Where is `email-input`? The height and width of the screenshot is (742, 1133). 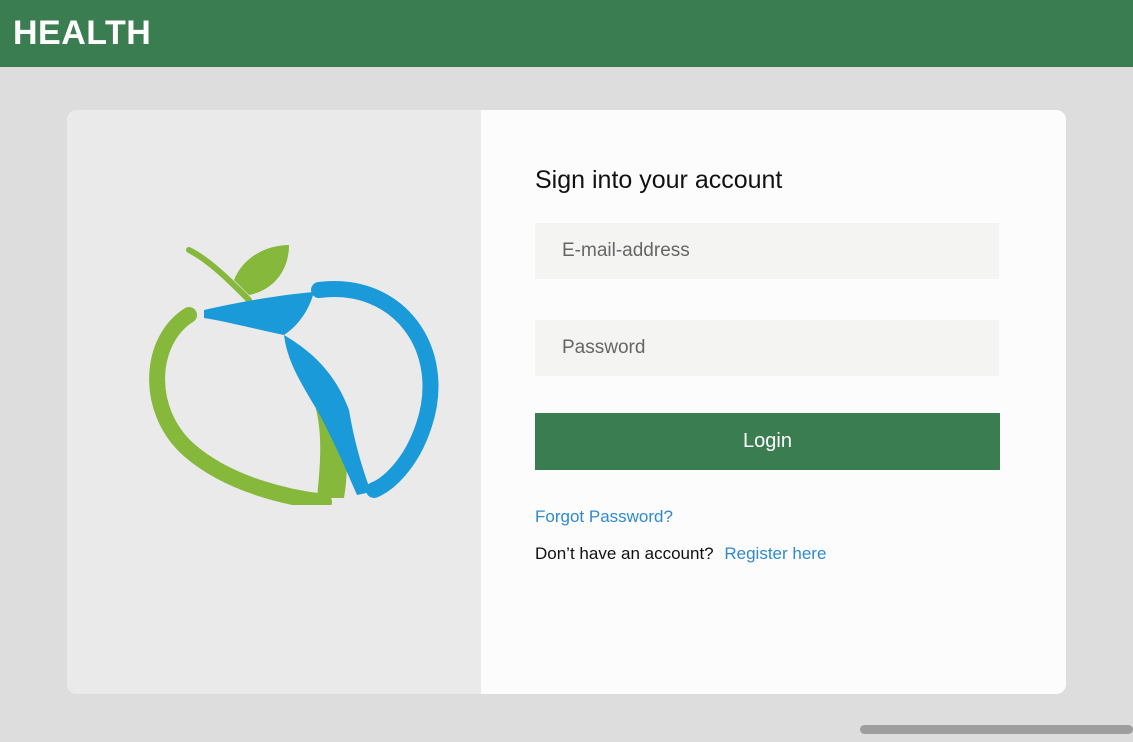
email-input is located at coordinates (767, 251).